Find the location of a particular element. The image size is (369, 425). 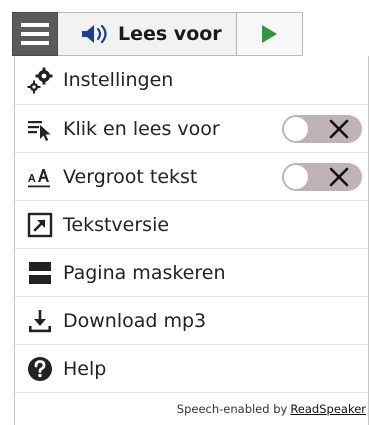

click-and-read-toggle is located at coordinates (322, 128).